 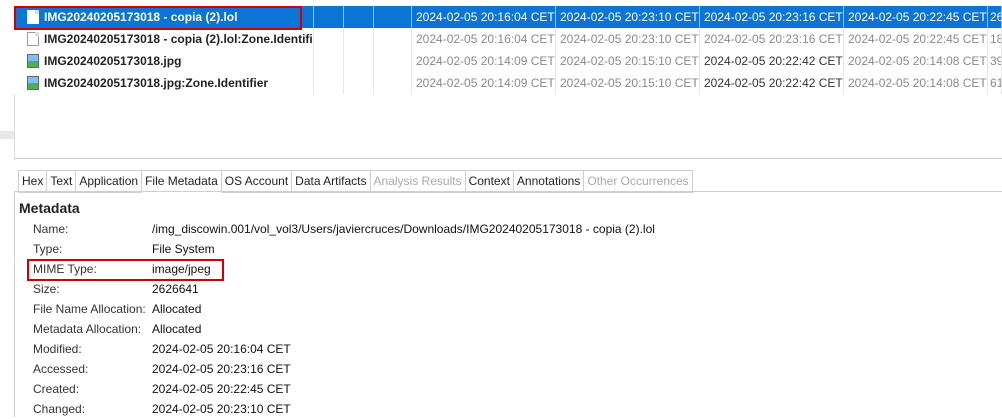 What do you see at coordinates (33, 181) in the screenshot?
I see `tab-hex: Hex` at bounding box center [33, 181].